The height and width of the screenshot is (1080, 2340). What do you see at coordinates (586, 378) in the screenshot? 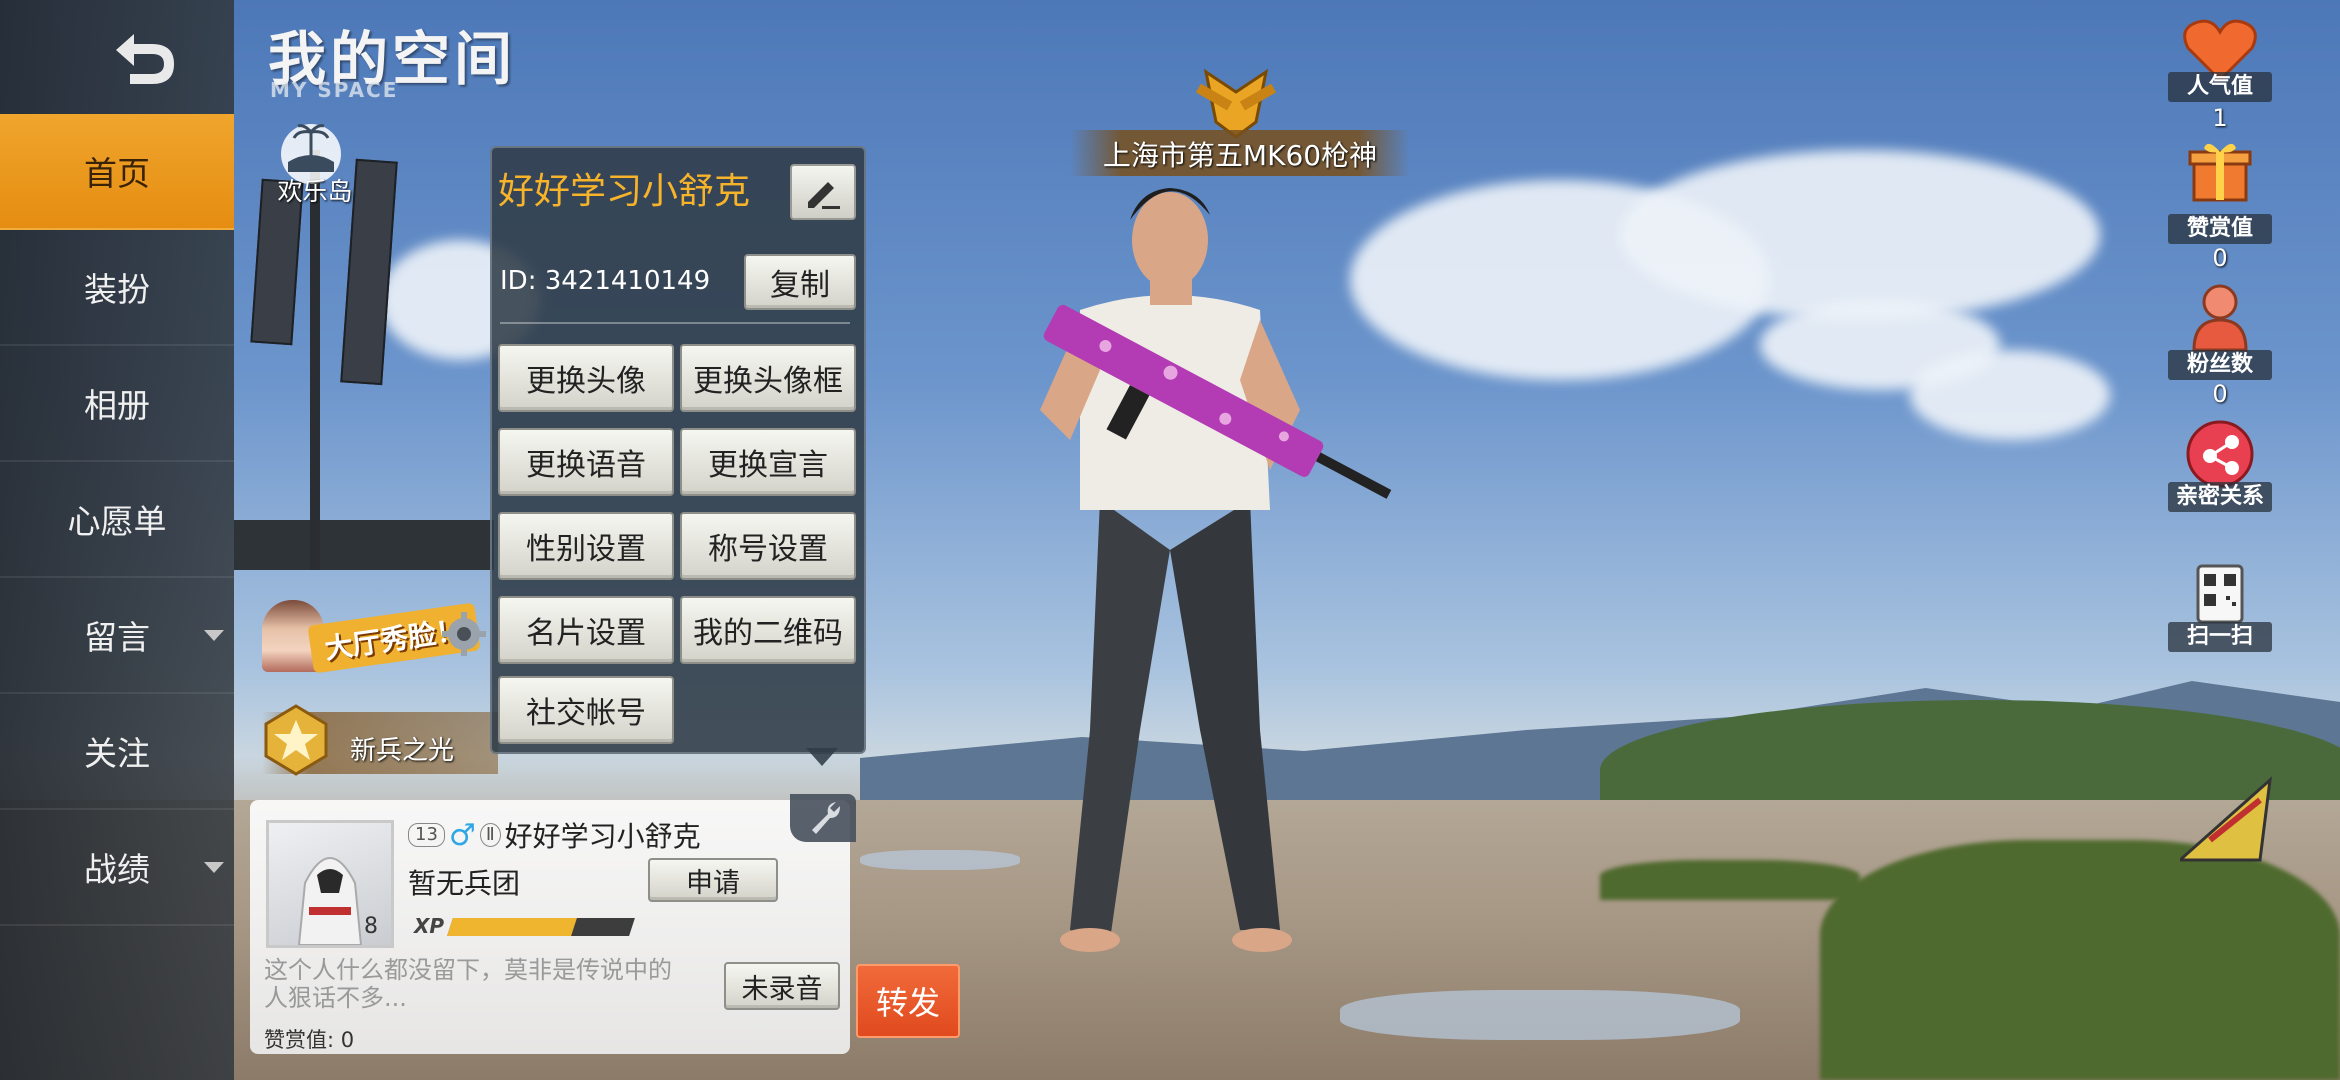
I see `change-avatar-button: 更换头像` at bounding box center [586, 378].